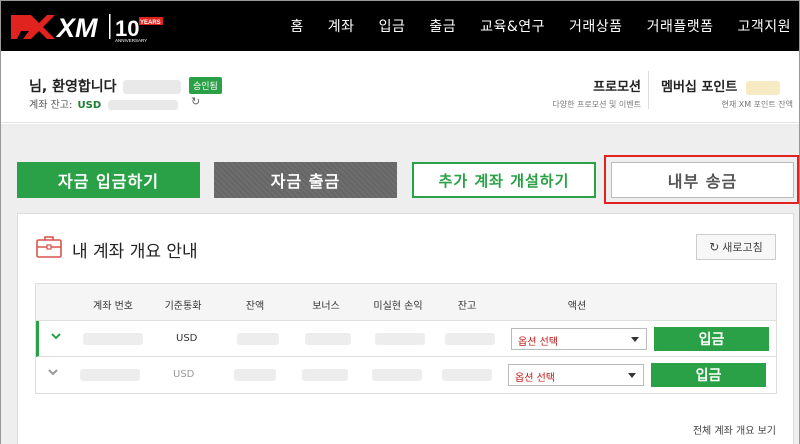 The height and width of the screenshot is (444, 800). I want to click on table-header: 계좌 번호 기준통화 잔액 보너스 미실현 손익 잔고 액션, so click(406, 302).